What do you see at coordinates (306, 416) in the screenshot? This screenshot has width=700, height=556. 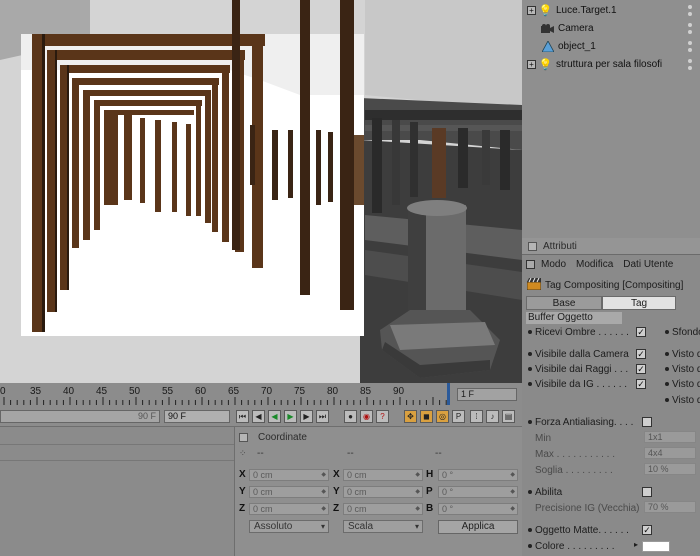 I see `next-frame-icon: ▶︎` at bounding box center [306, 416].